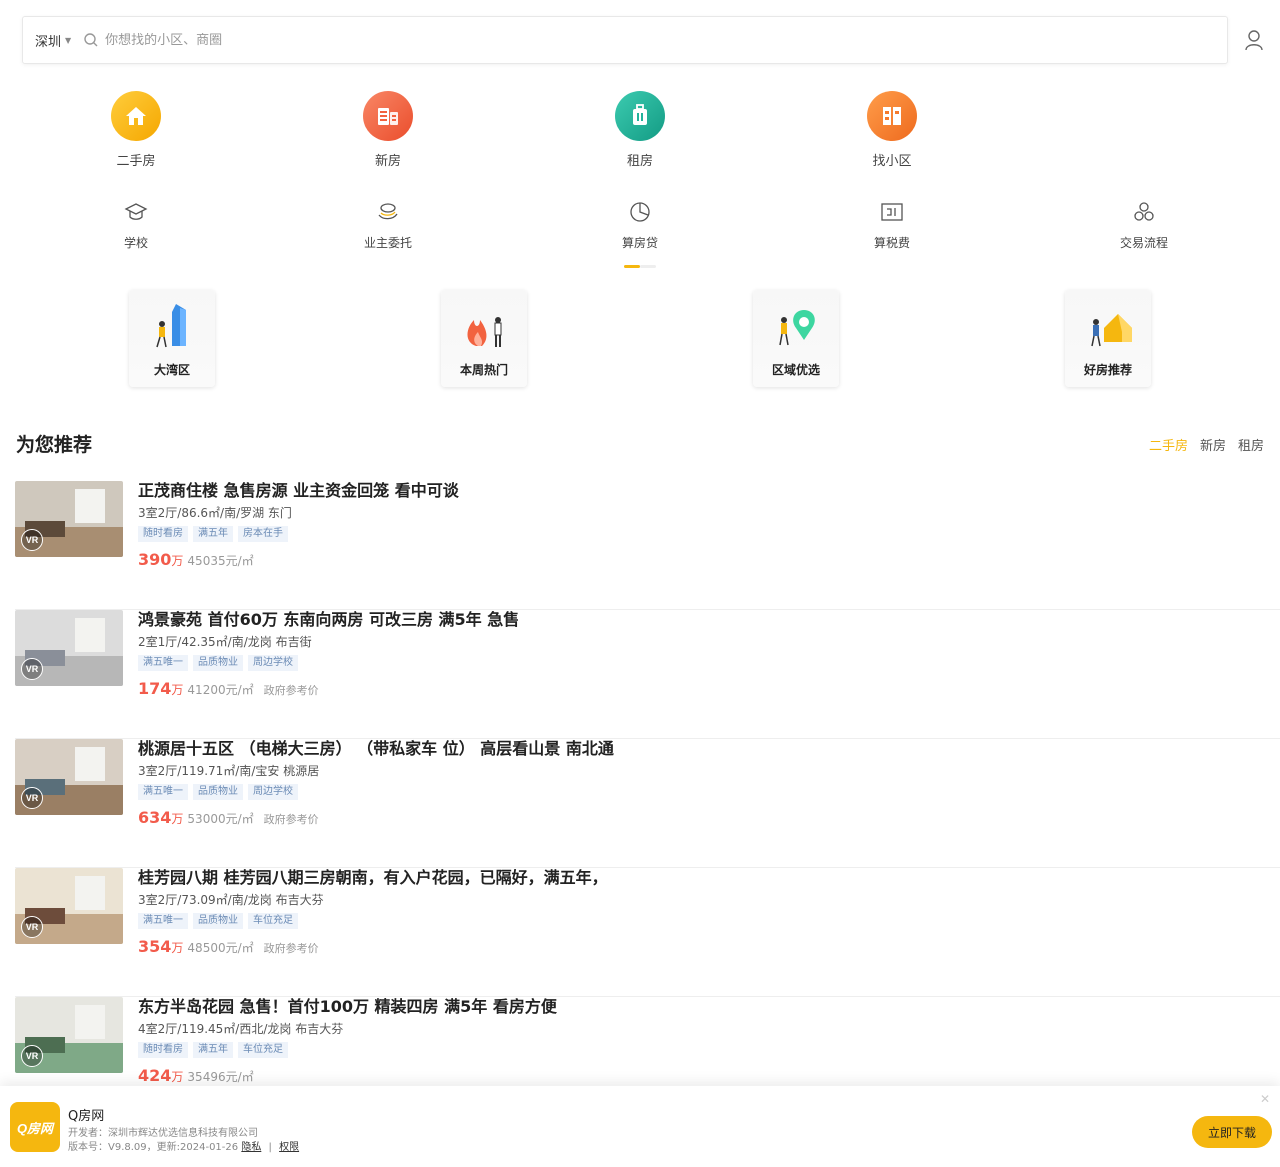  Describe the element at coordinates (91, 40) in the screenshot. I see `search-icon` at that location.